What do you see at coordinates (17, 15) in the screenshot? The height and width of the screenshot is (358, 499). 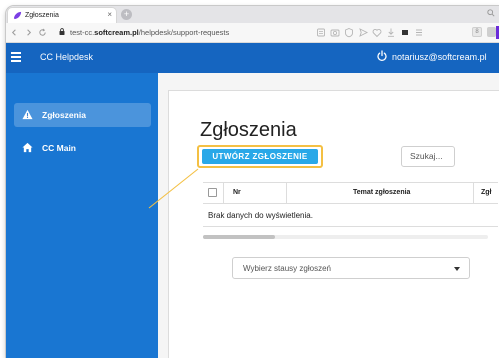 I see `favicon-icon` at bounding box center [17, 15].